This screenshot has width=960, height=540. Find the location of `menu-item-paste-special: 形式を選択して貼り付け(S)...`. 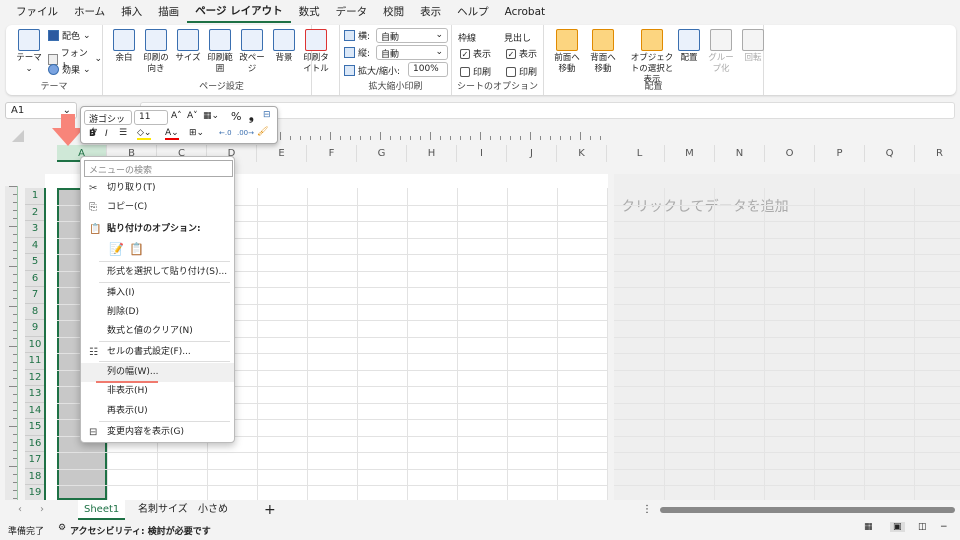

menu-item-paste-special: 形式を選択して貼り付け(S)... is located at coordinates (157, 272).